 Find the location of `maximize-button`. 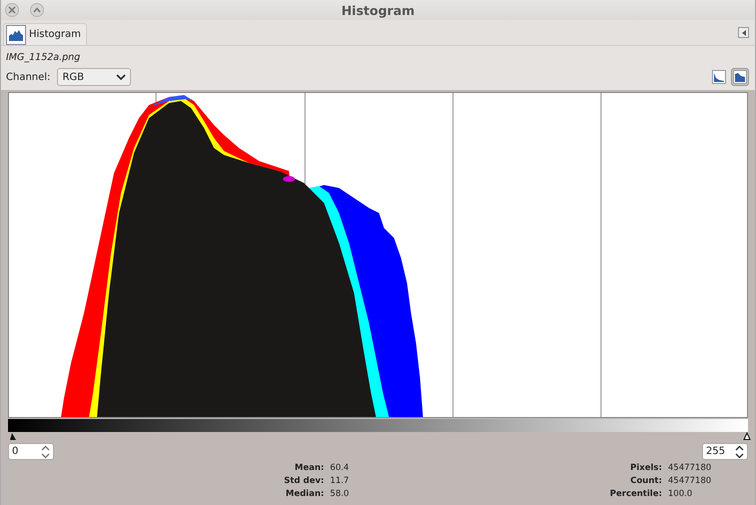

maximize-button is located at coordinates (37, 10).